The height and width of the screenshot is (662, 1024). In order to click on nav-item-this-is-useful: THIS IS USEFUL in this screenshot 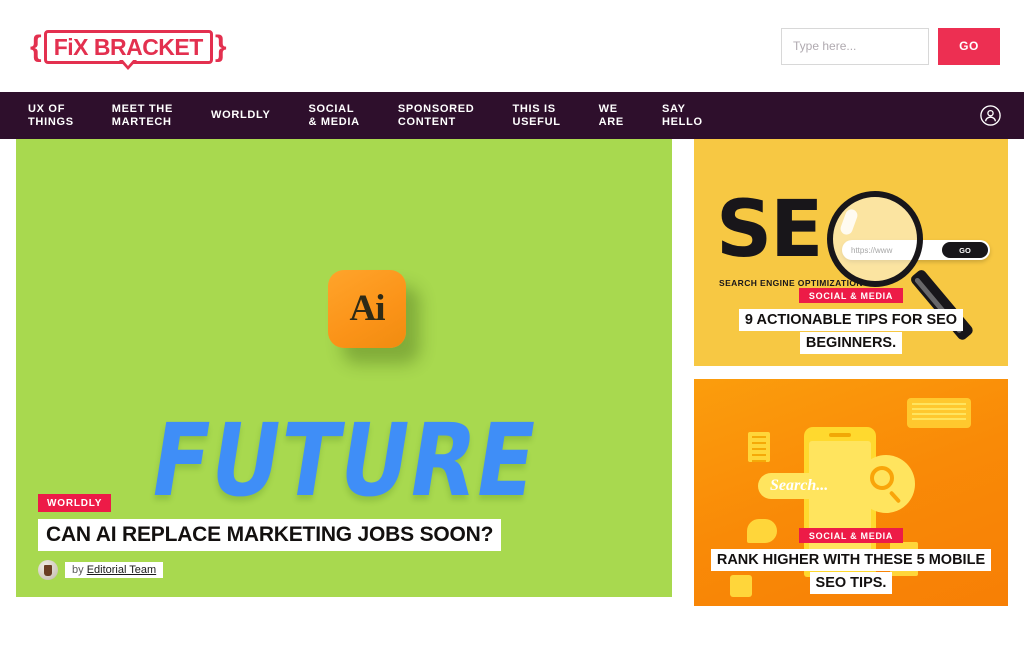, I will do `click(536, 116)`.